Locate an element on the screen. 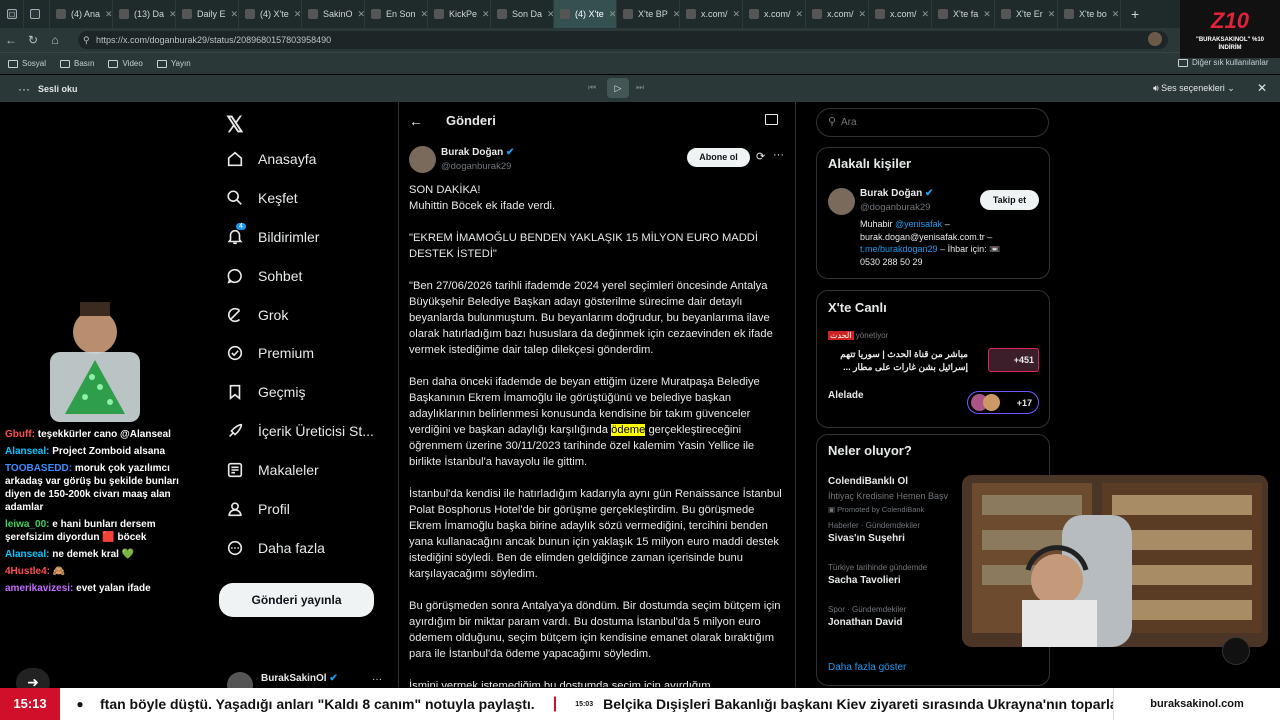  browser-tab: KickPe ✕ is located at coordinates (459, 14).